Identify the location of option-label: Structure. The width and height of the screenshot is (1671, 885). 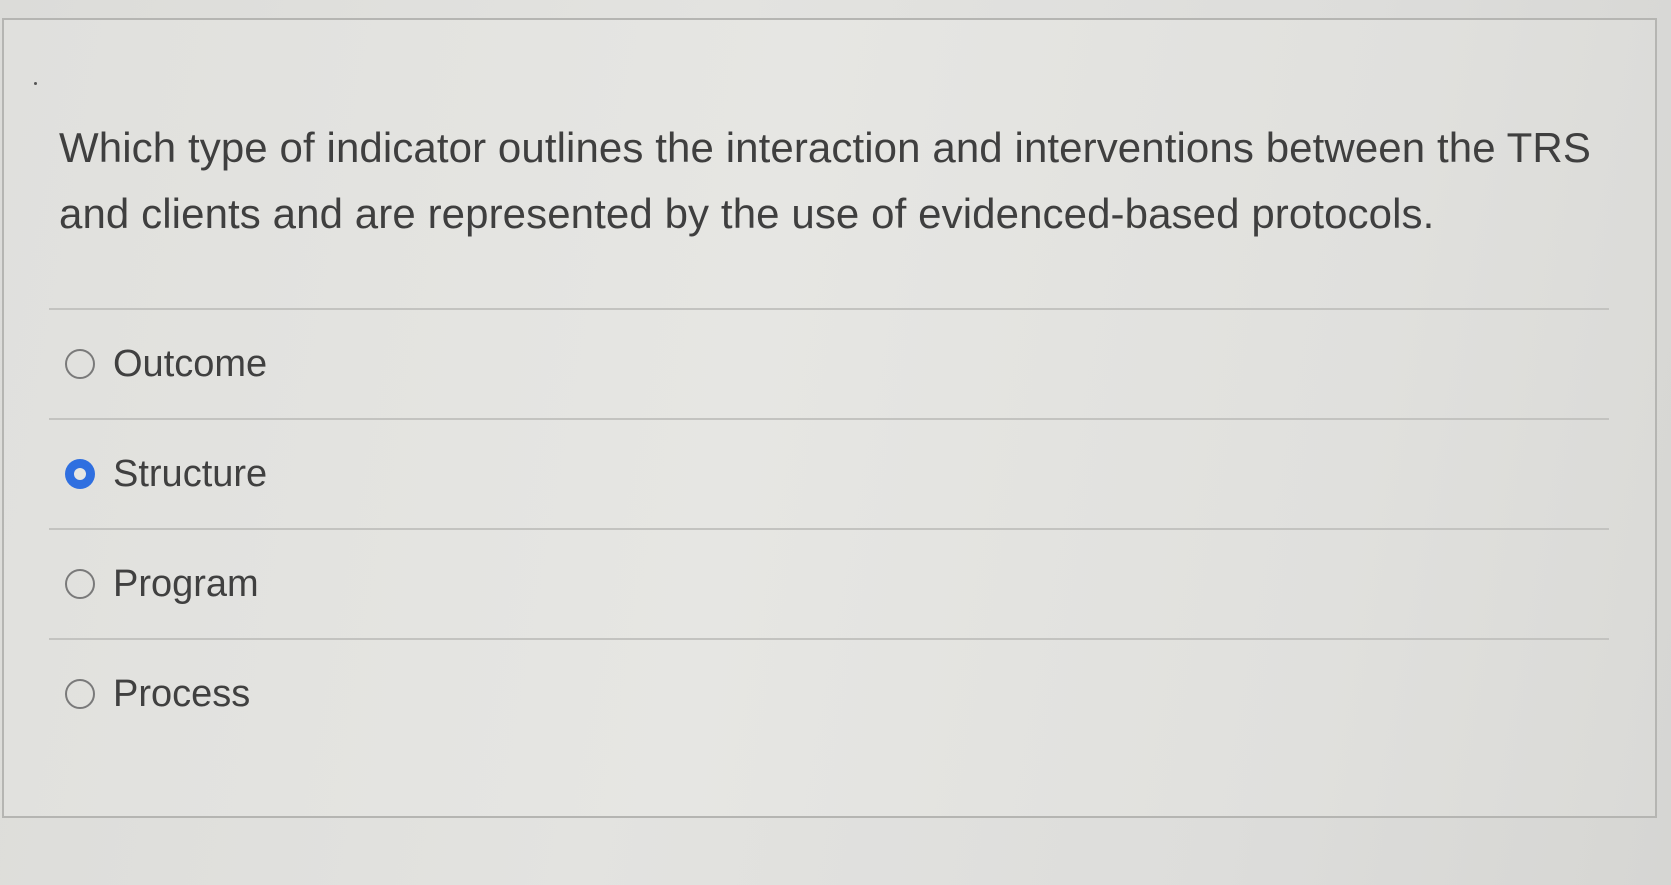
(190, 473).